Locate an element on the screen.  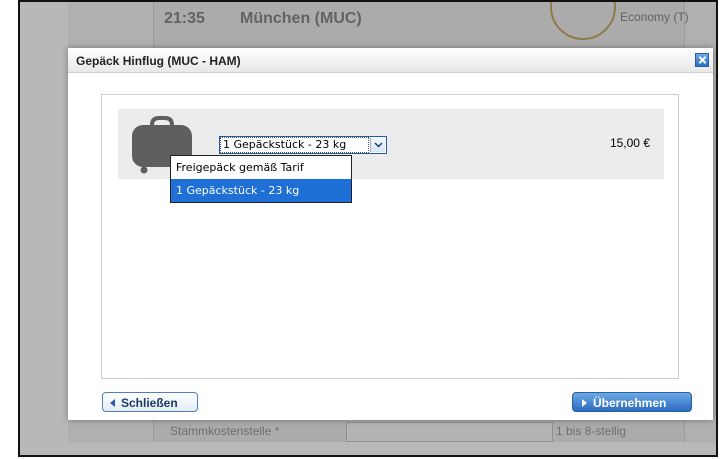
close-button-label: Schließen is located at coordinates (149, 403).